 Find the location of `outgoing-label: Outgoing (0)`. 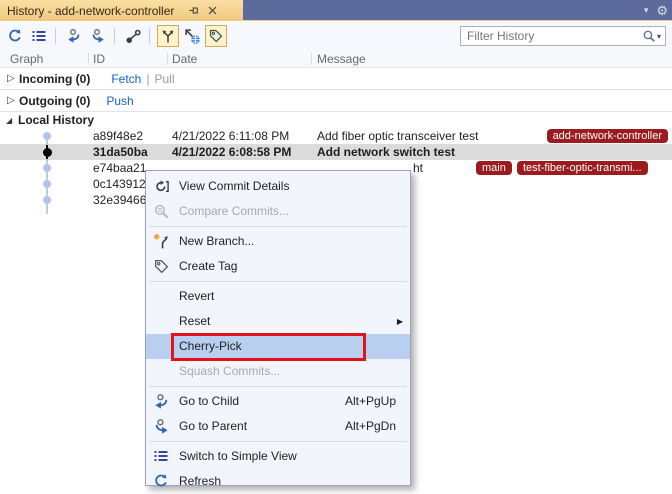

outgoing-label: Outgoing (0) is located at coordinates (55, 100).